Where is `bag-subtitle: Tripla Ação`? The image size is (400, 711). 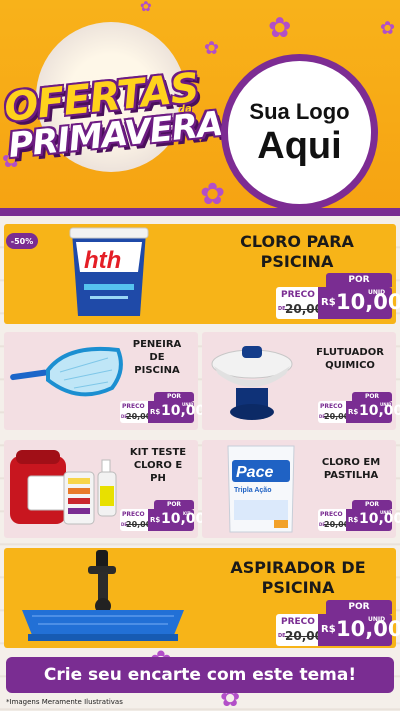 bag-subtitle: Tripla Ação is located at coordinates (252, 490).